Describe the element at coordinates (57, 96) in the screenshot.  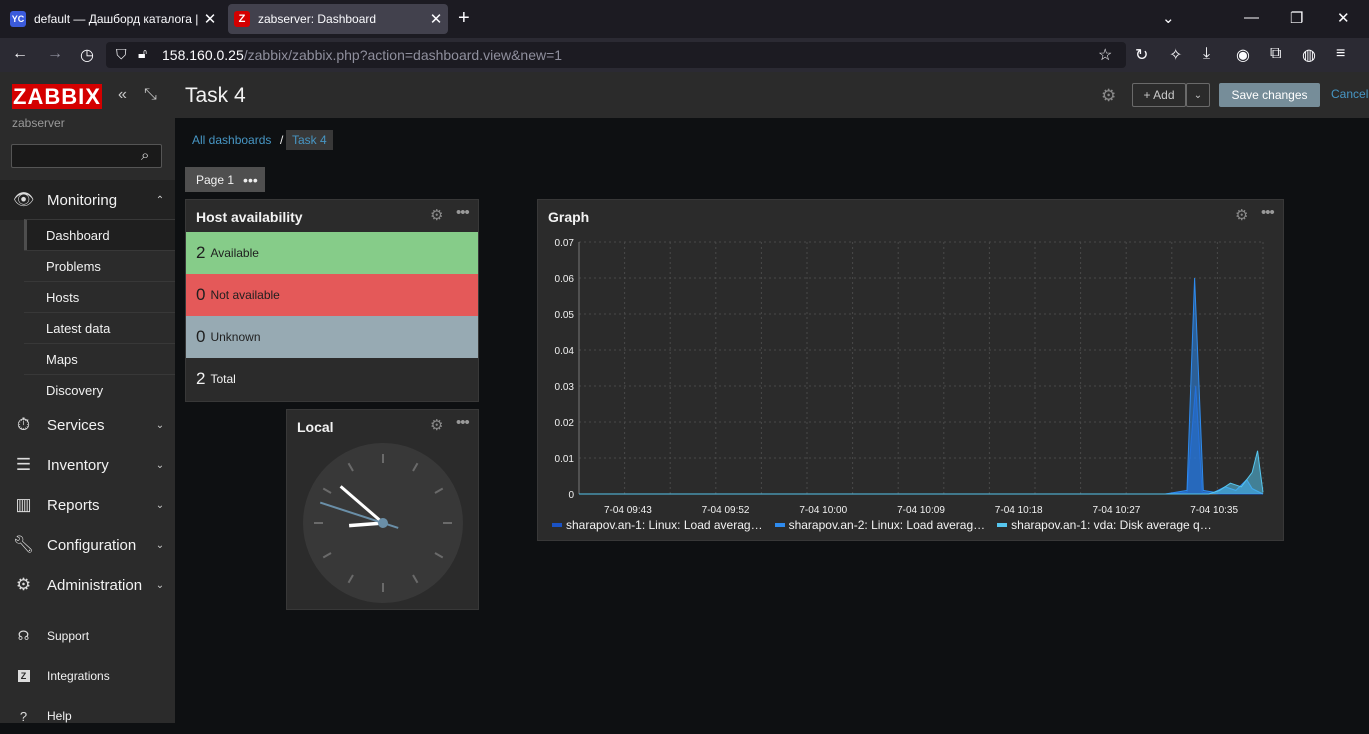
I see `zabbix-logo: ZABBIX` at that location.